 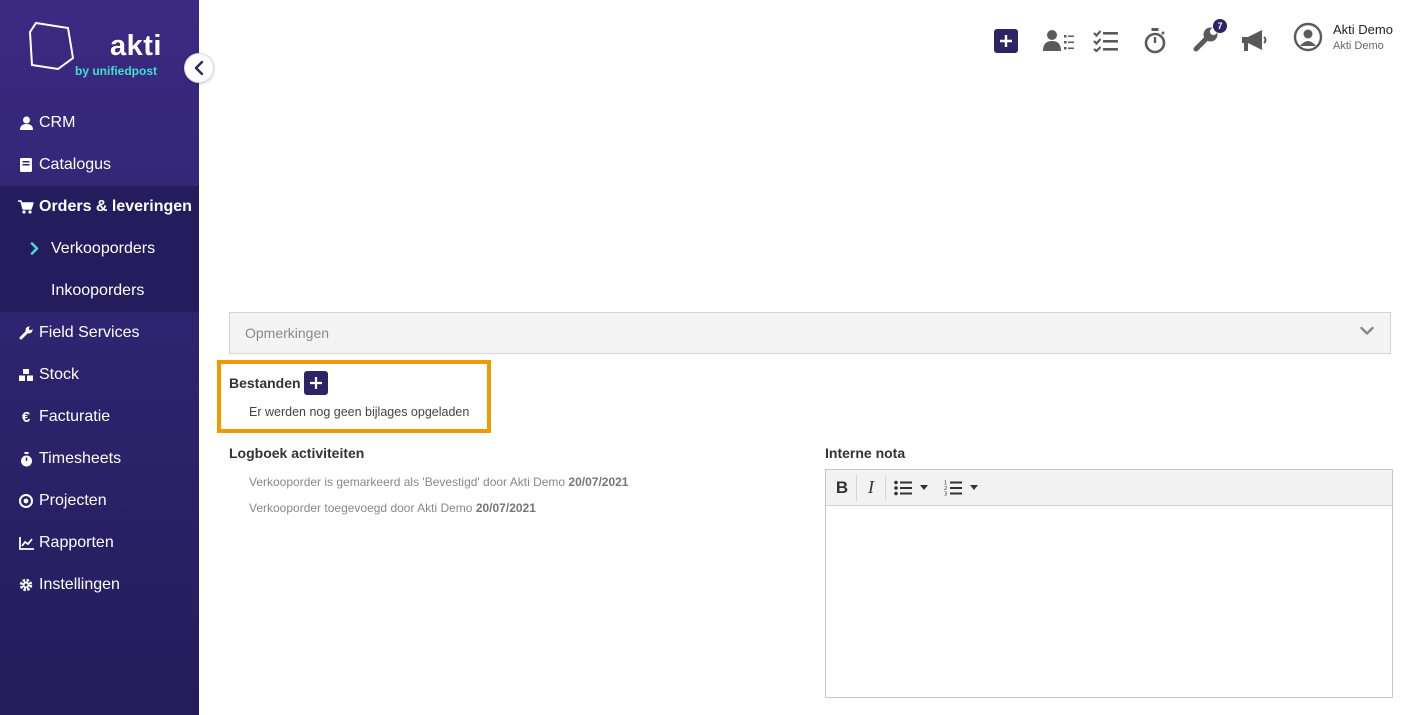 I want to click on plus-square-icon, so click(x=1006, y=41).